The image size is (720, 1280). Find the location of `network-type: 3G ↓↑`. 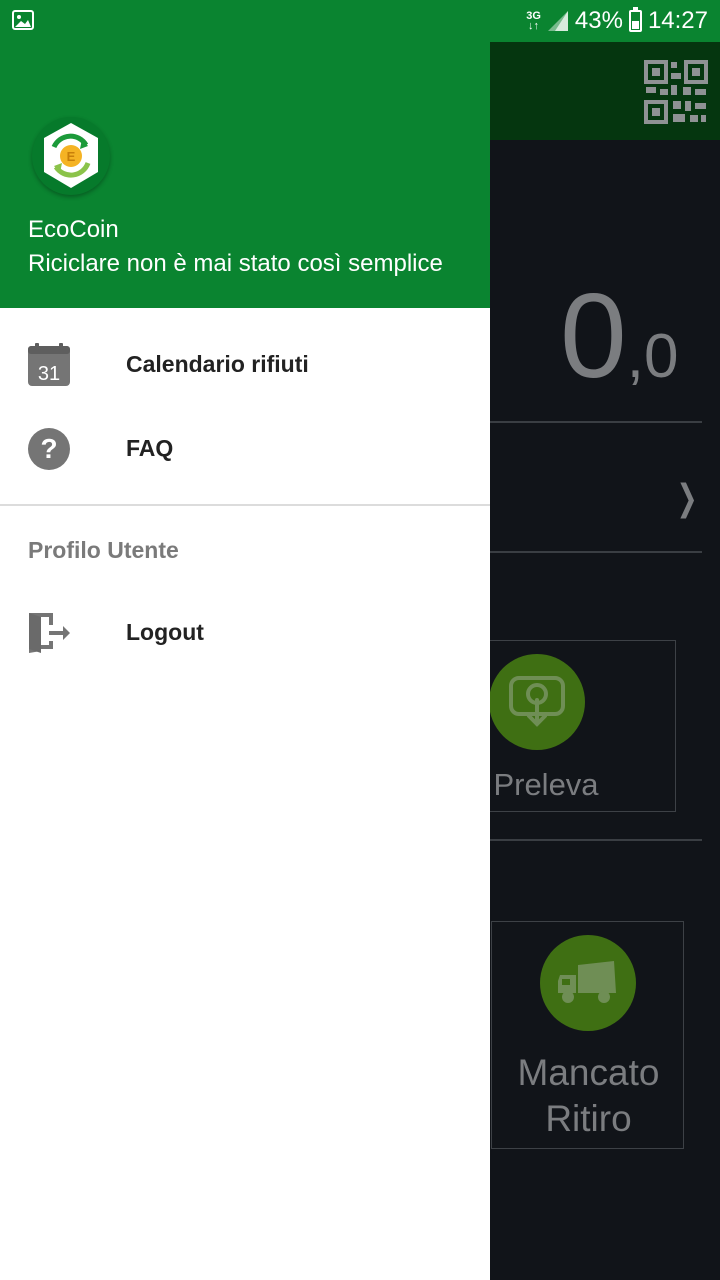

network-type: 3G ↓↑ is located at coordinates (533, 21).